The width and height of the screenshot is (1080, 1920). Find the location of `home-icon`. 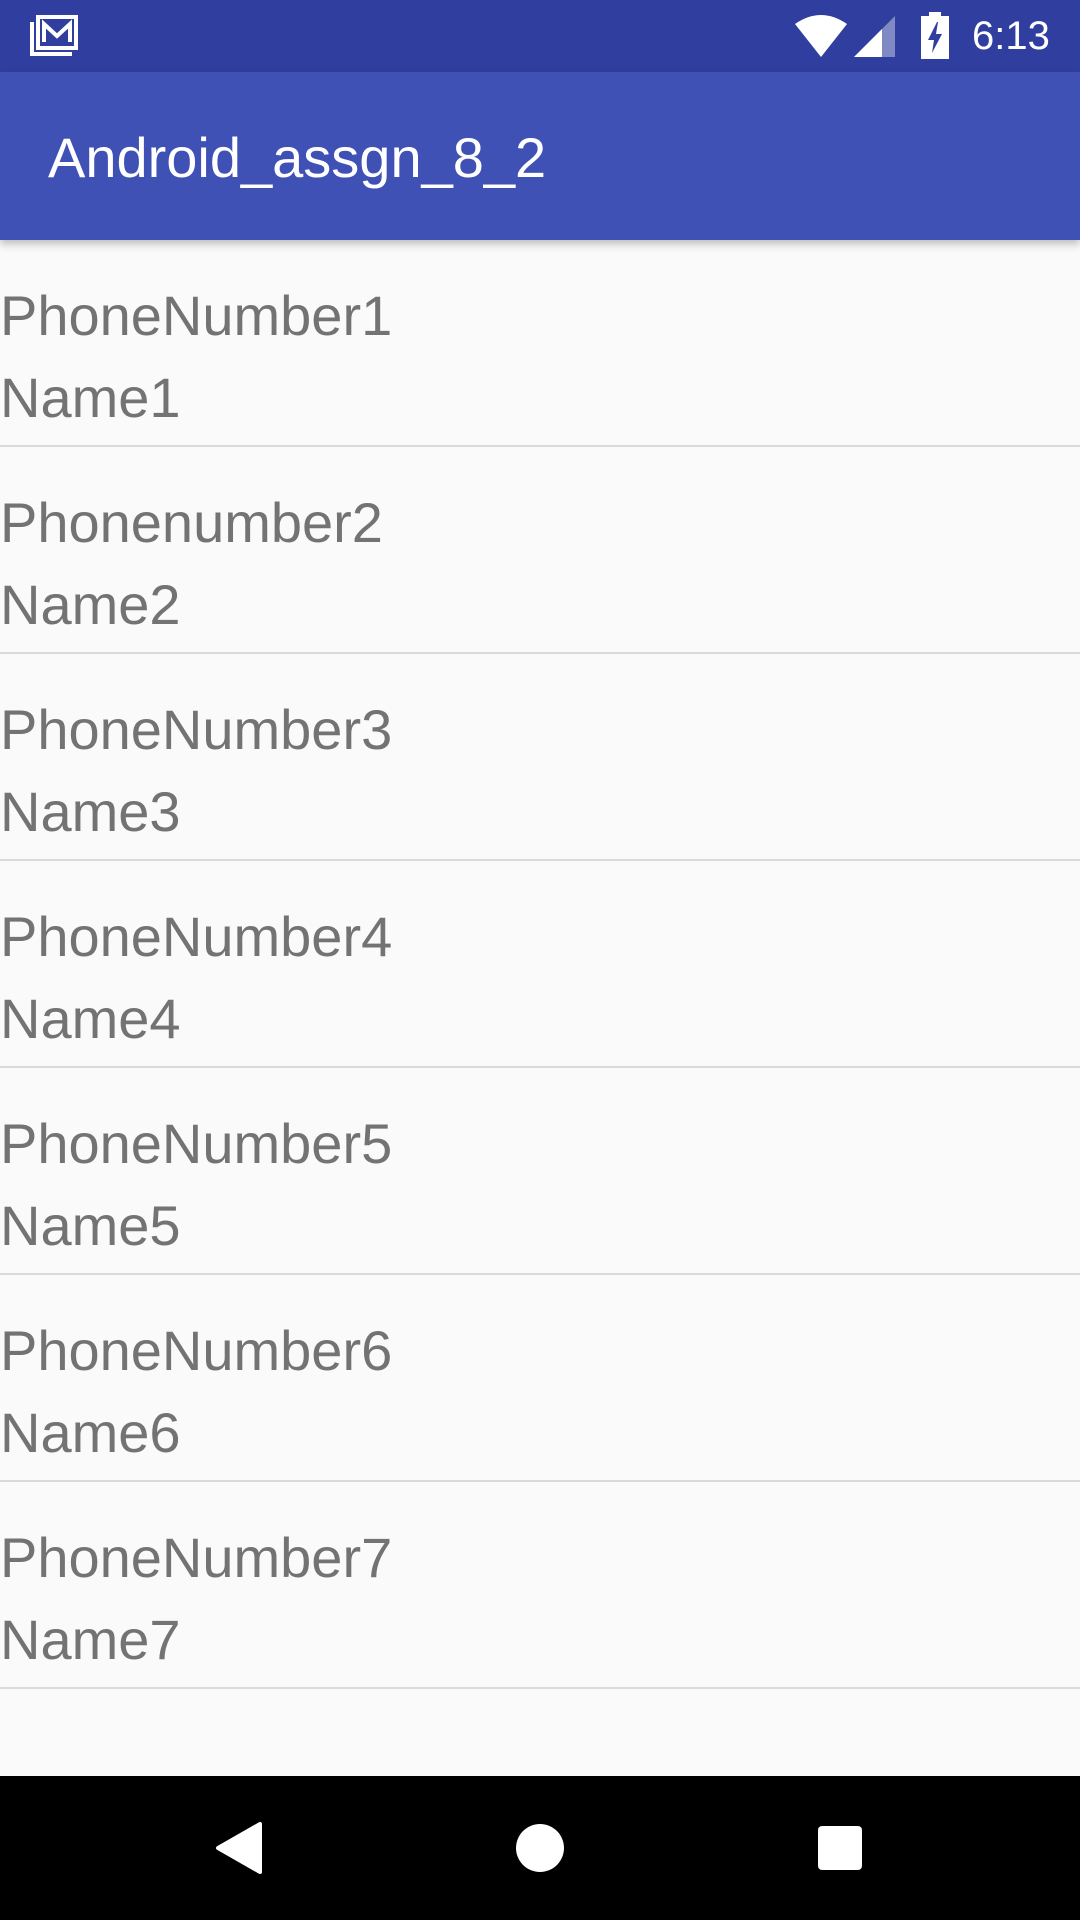

home-icon is located at coordinates (540, 1848).